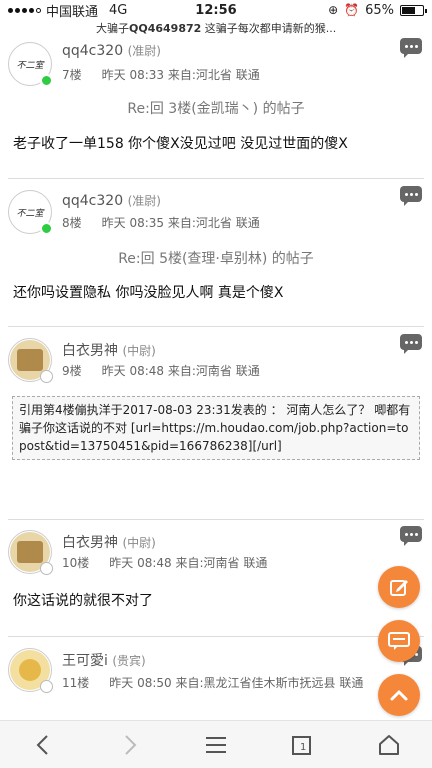 Image resolution: width=432 pixels, height=768 pixels. Describe the element at coordinates (148, 293) in the screenshot. I see `post-body: 还你吗设置隐私 你吗没脸见人啊 真是个傻X` at that location.